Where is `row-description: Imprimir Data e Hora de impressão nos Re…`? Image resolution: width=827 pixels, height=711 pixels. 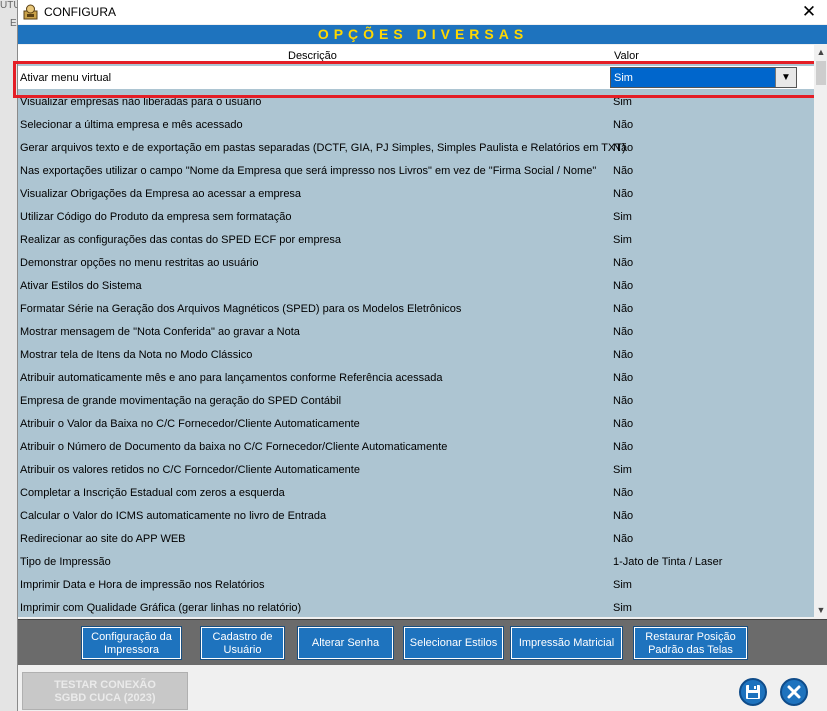
row-description: Imprimir Data e Hora de impressão nos Re… is located at coordinates (142, 585).